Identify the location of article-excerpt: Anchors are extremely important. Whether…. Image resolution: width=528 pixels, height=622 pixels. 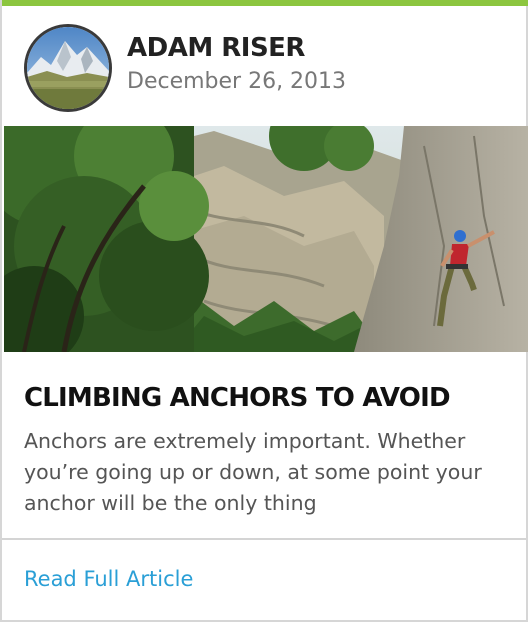
(253, 472).